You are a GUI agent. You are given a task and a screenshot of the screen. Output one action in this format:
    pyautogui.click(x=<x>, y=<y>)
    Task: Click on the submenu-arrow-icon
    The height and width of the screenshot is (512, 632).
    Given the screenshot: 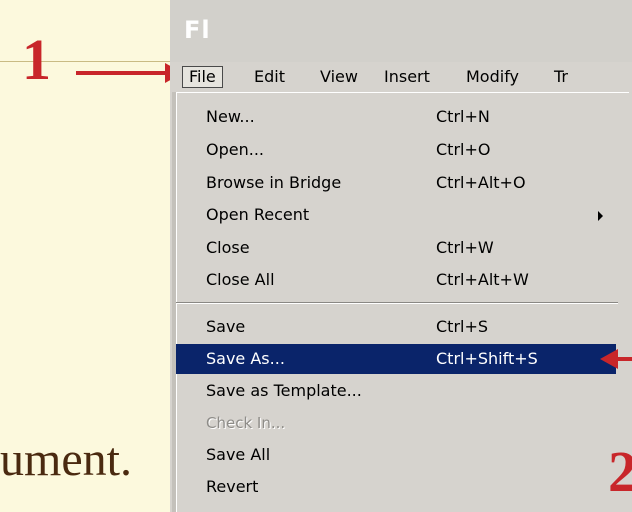 What is the action you would take?
    pyautogui.click(x=600, y=216)
    